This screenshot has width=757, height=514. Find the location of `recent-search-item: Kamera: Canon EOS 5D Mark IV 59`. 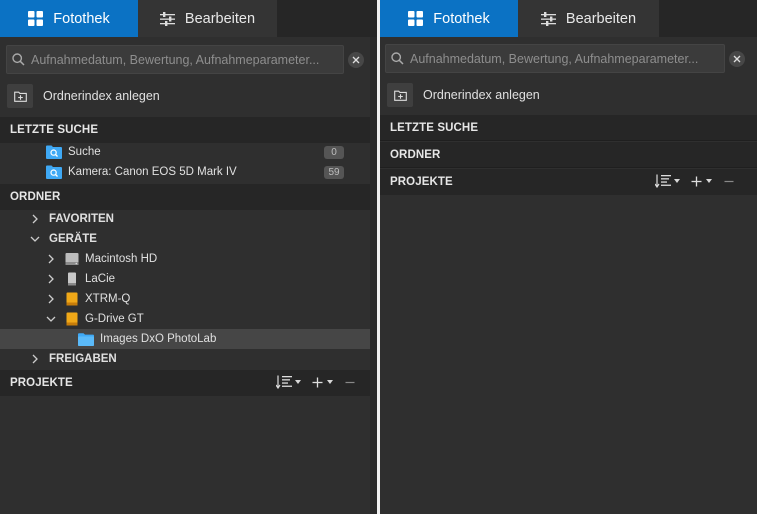

recent-search-item: Kamera: Canon EOS 5D Mark IV 59 is located at coordinates (188, 172).